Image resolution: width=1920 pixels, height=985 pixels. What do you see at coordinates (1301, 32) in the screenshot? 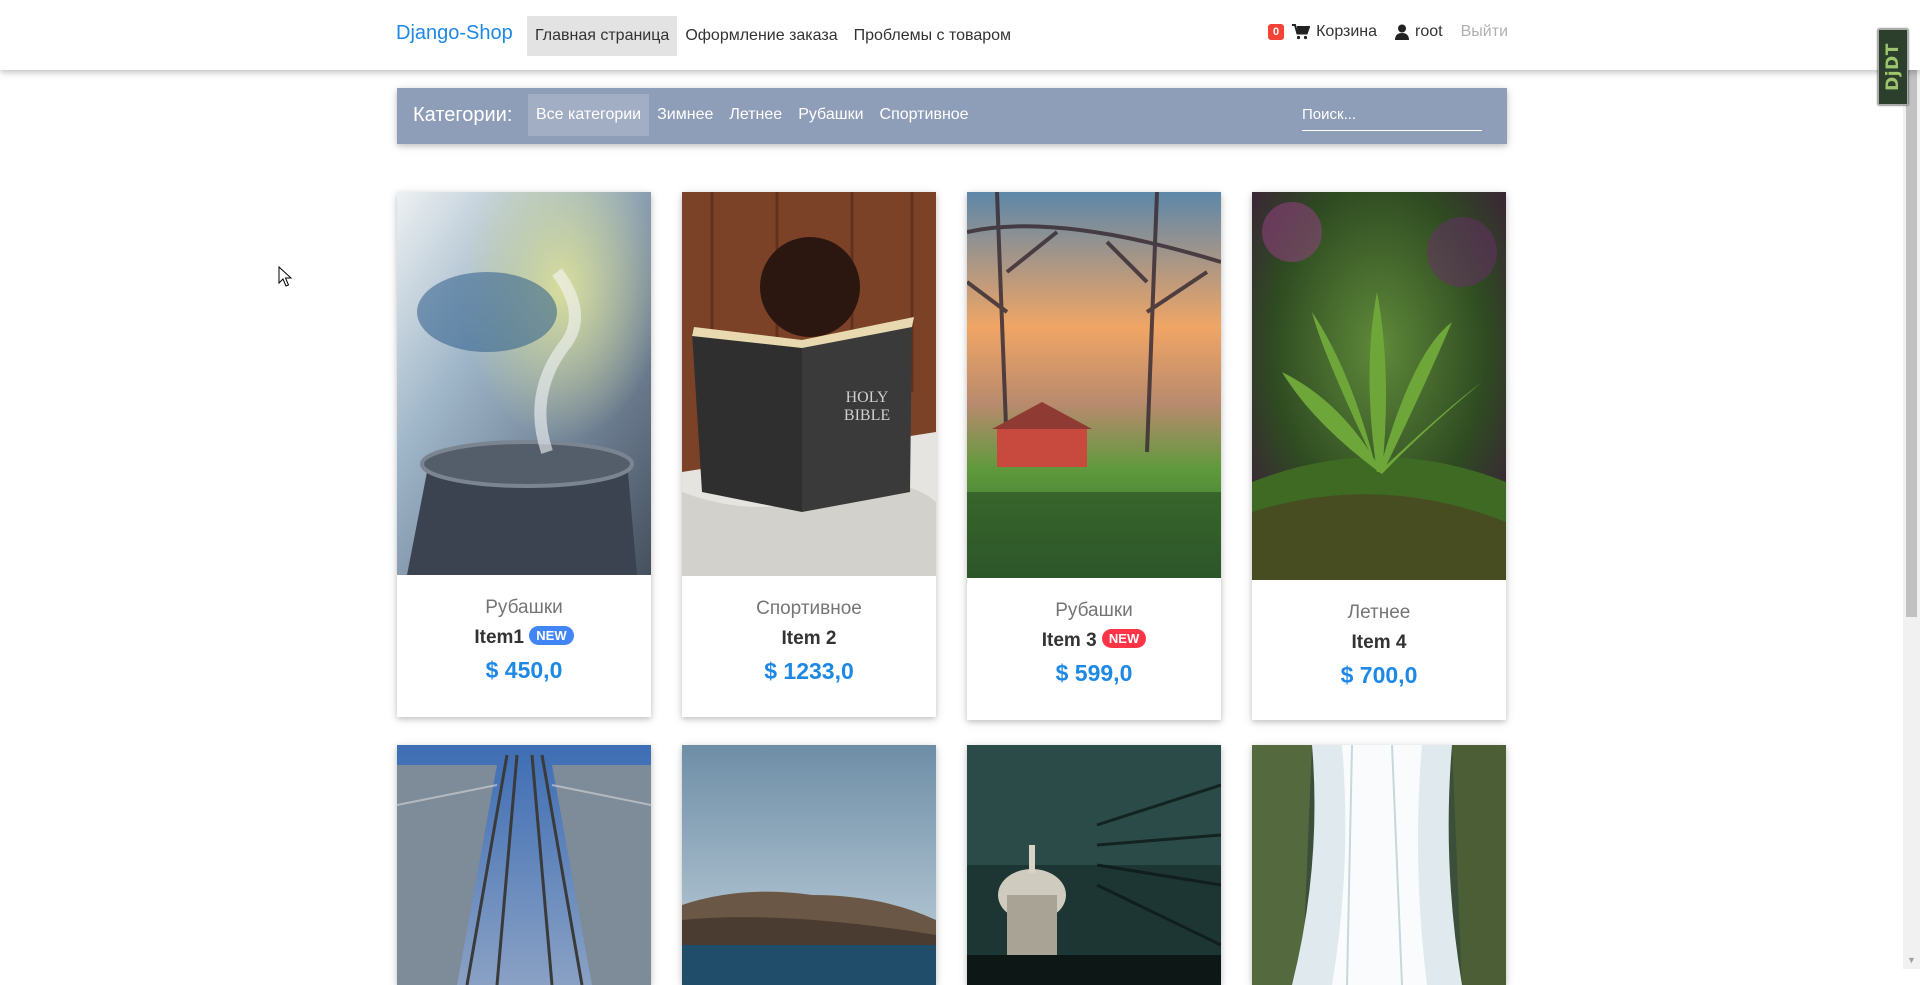
I see `shopping-cart-icon` at bounding box center [1301, 32].